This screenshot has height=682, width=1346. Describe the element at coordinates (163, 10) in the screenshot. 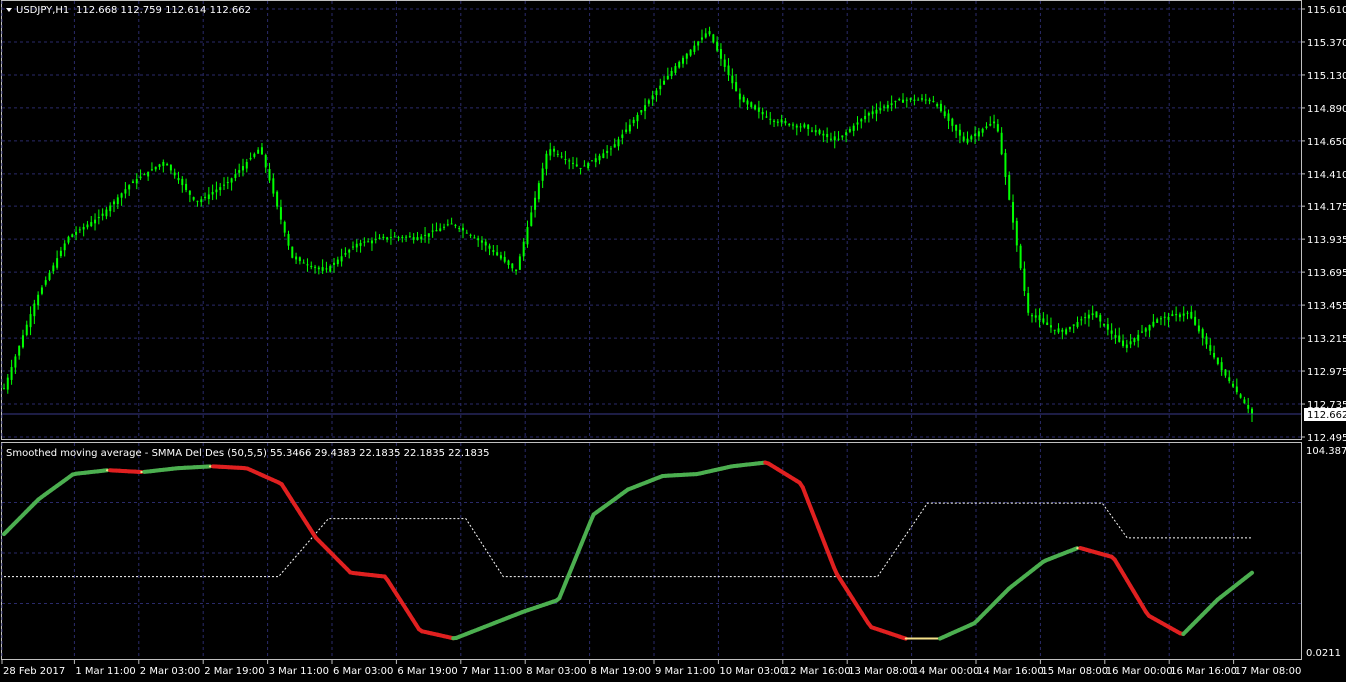

I see `ohlc-readout: 112.668 112.759 112.614 112.662` at that location.